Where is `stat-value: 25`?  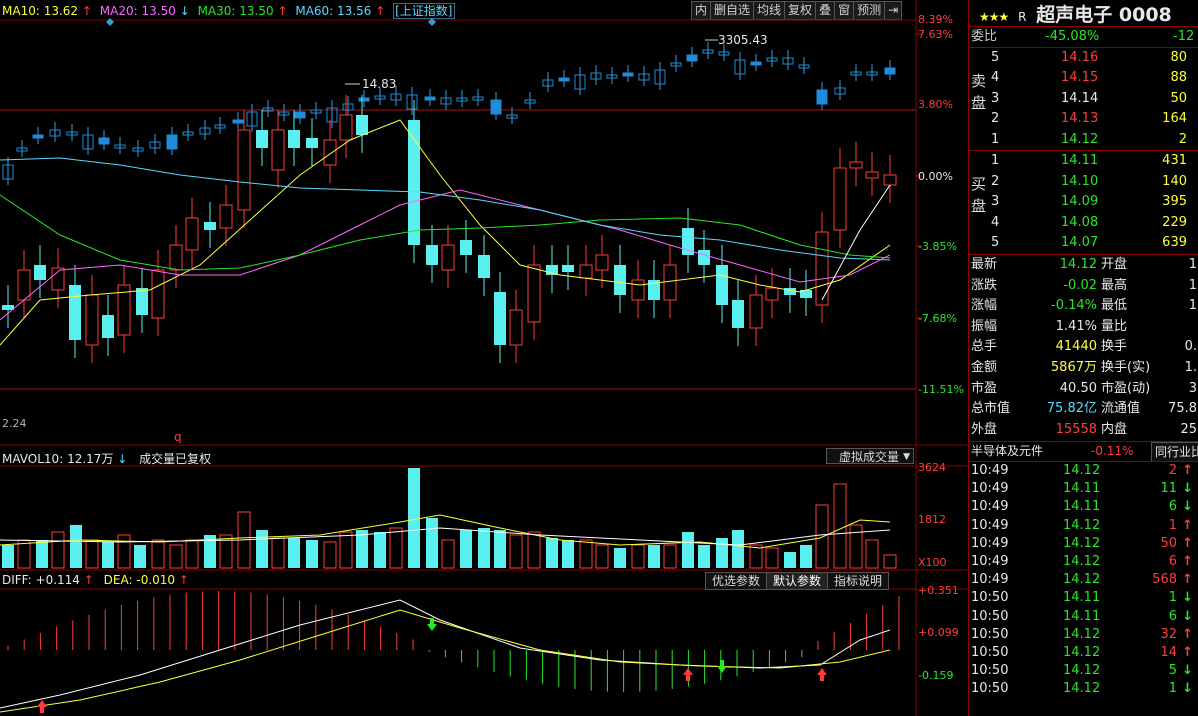 stat-value: 25 is located at coordinates (1188, 429).